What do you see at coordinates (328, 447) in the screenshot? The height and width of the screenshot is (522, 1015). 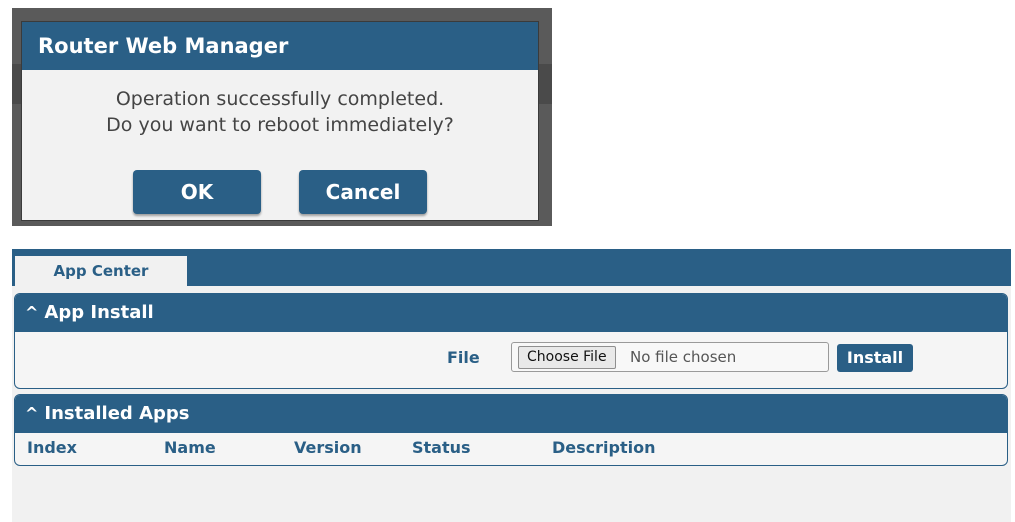 I see `column-header-version: Version` at bounding box center [328, 447].